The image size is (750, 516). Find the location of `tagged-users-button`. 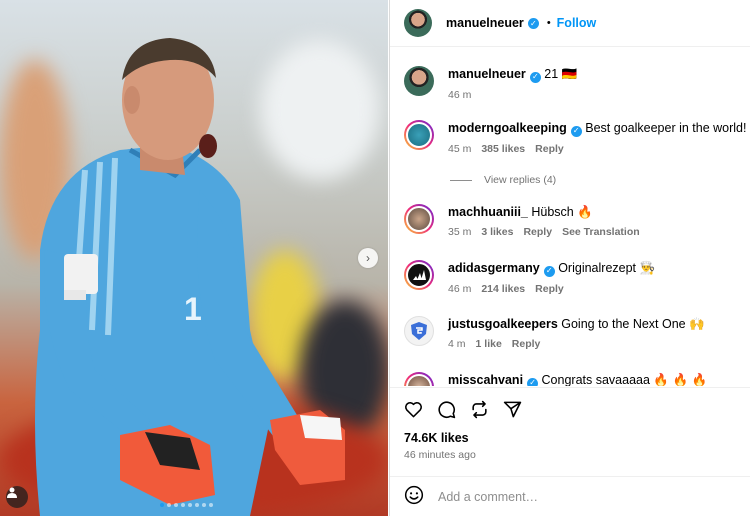

tagged-users-button is located at coordinates (17, 497).